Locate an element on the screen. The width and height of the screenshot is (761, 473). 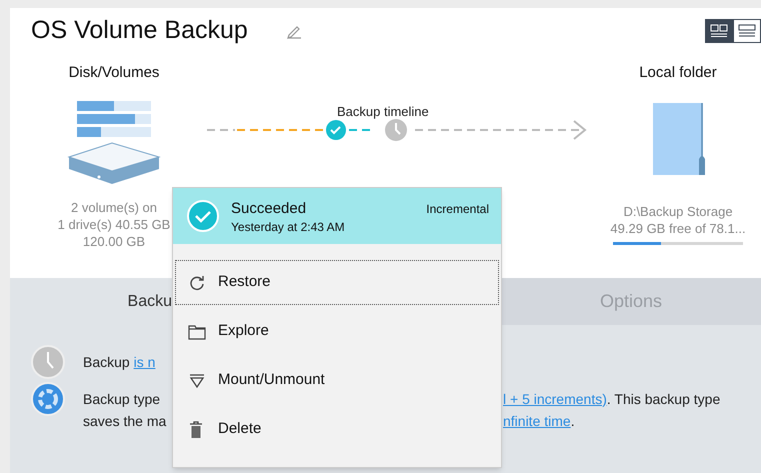
detail-text: 2 volume(s) on is located at coordinates (114, 207).